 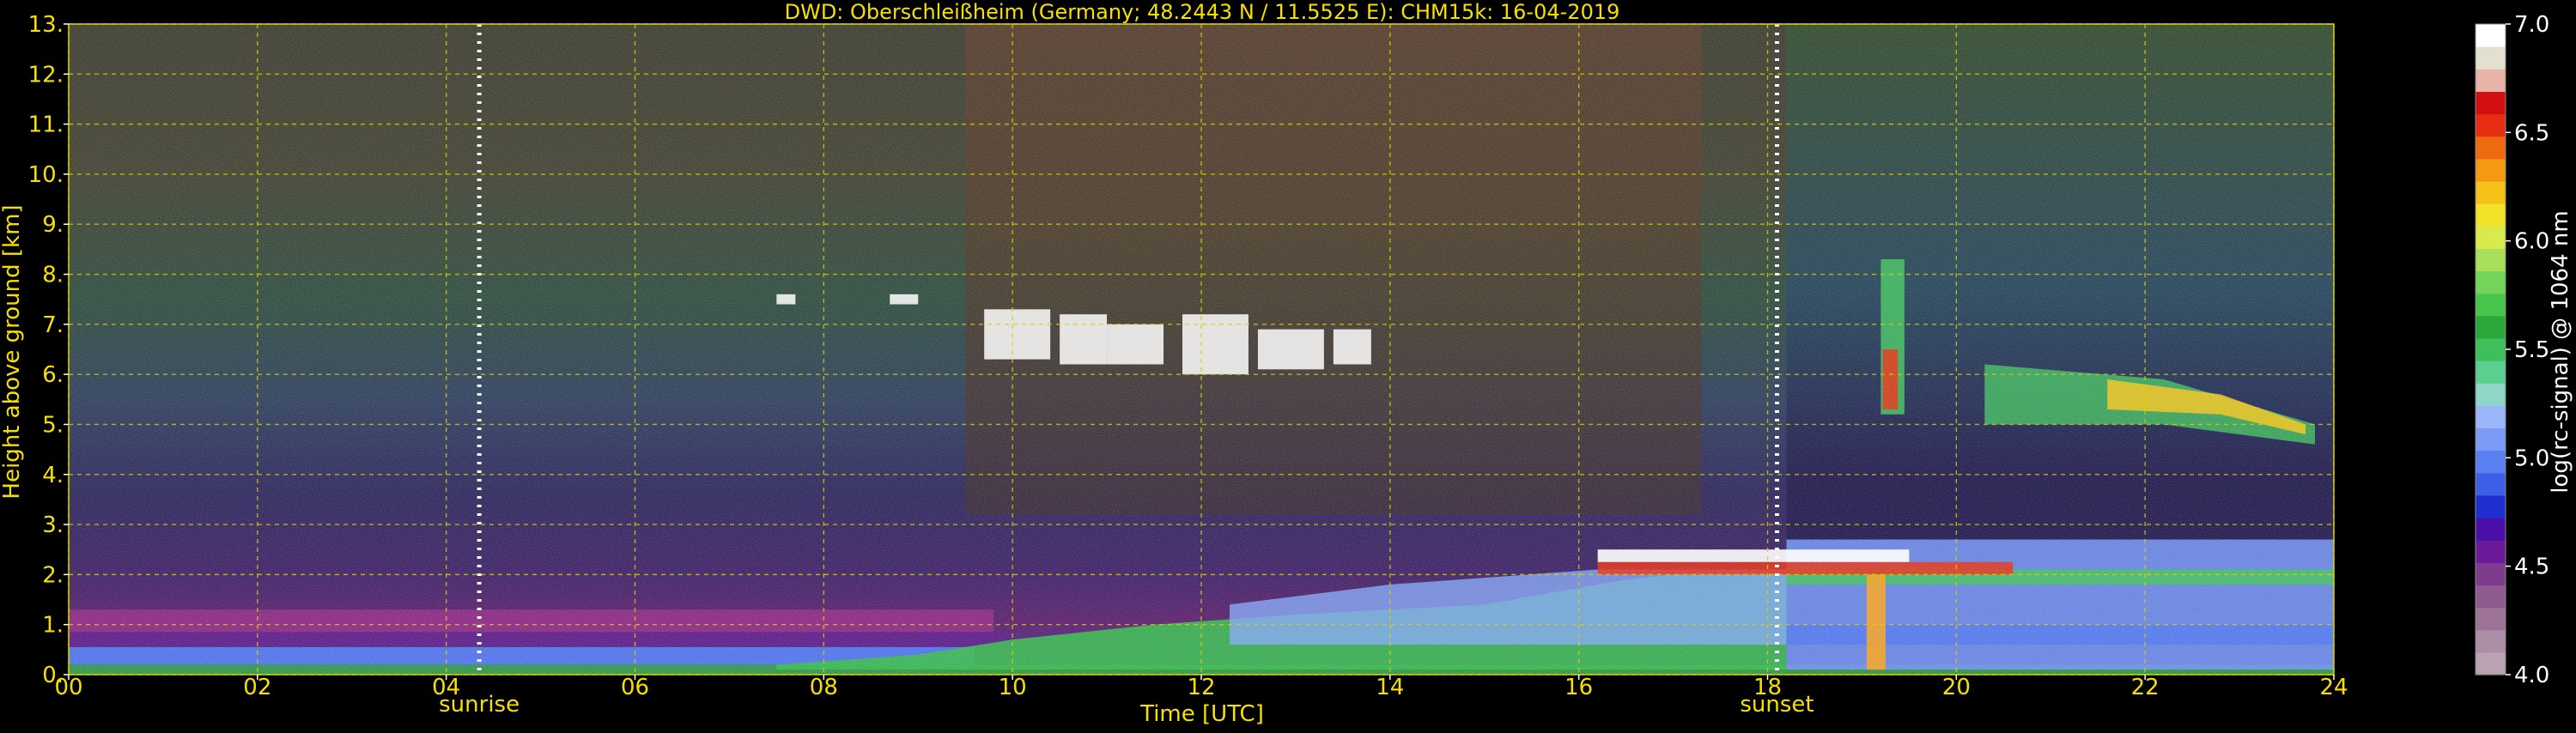 I want to click on x-tick-label: 06, so click(x=635, y=687).